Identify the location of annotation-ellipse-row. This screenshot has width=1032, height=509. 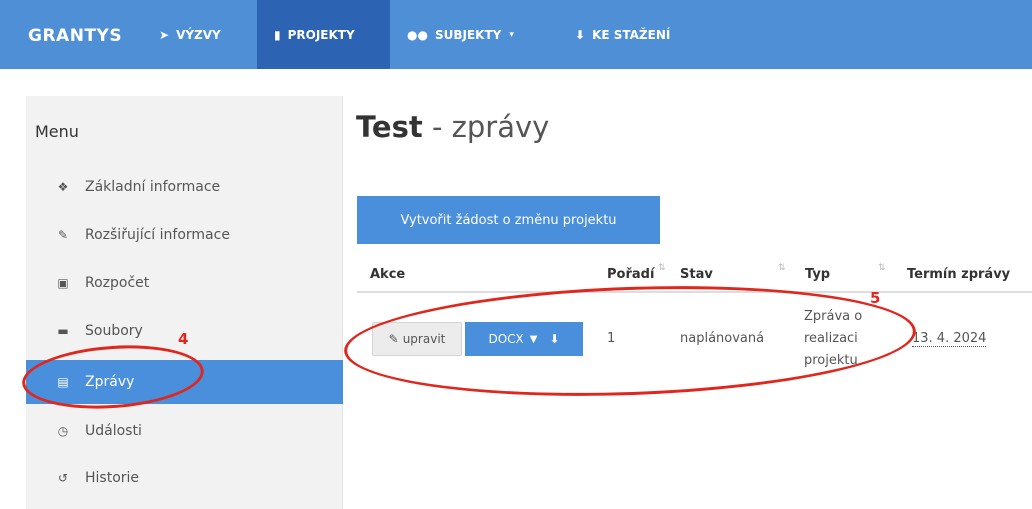
(630, 341).